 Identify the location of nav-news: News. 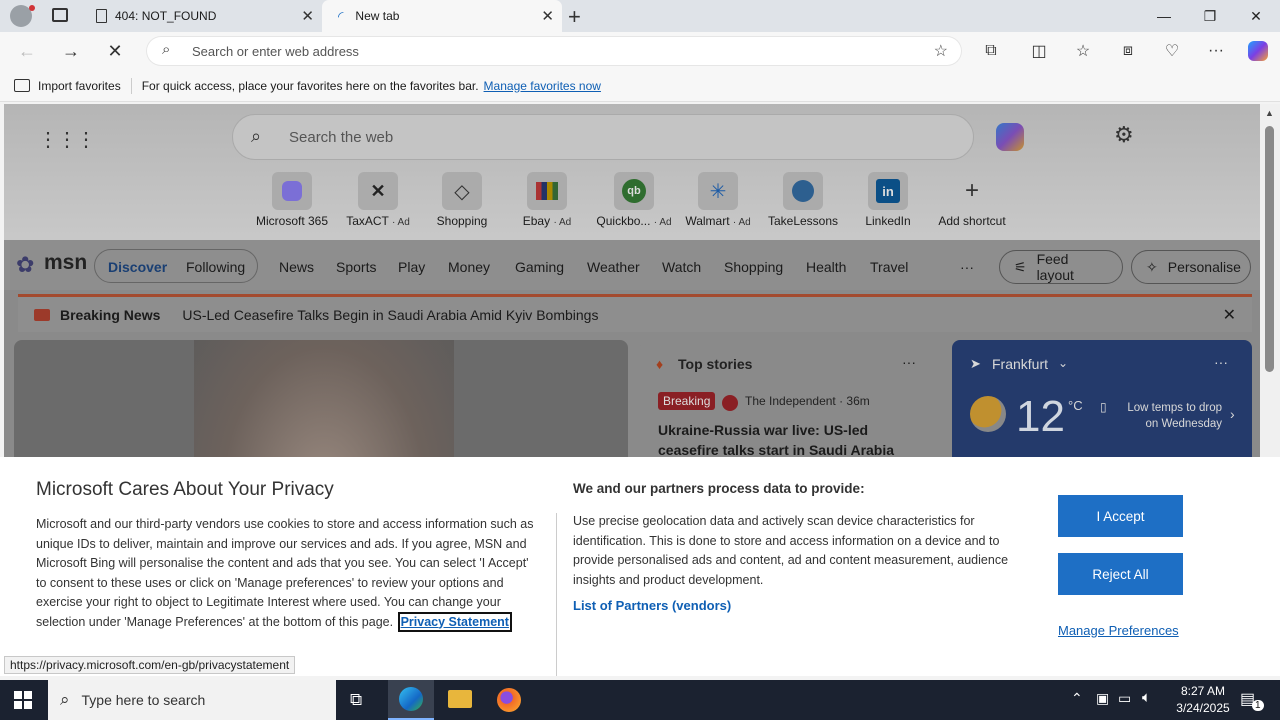
(296, 267).